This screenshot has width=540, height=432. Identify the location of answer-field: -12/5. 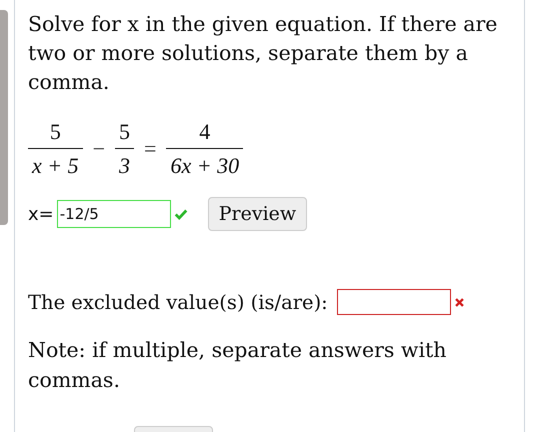
(113, 214).